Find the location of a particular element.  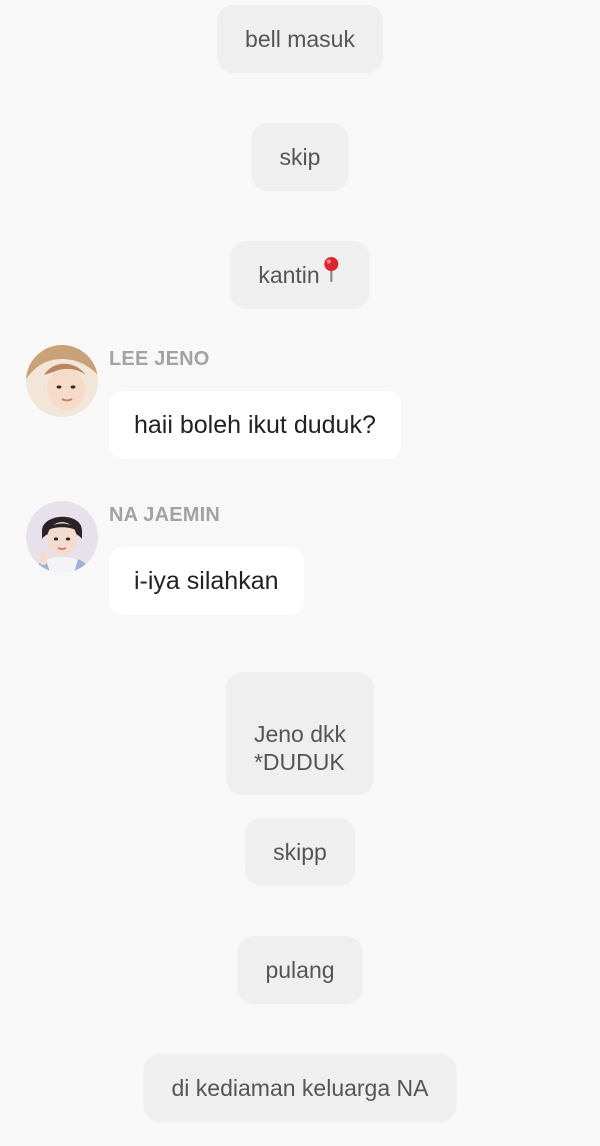

system-message-text: kantin is located at coordinates (289, 275).